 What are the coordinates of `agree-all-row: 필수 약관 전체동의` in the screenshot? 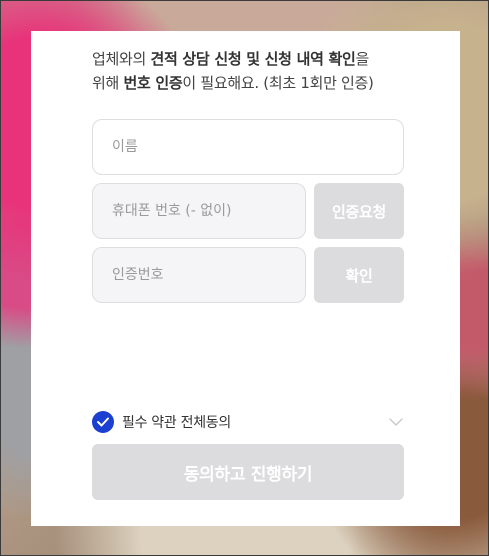 It's located at (248, 422).